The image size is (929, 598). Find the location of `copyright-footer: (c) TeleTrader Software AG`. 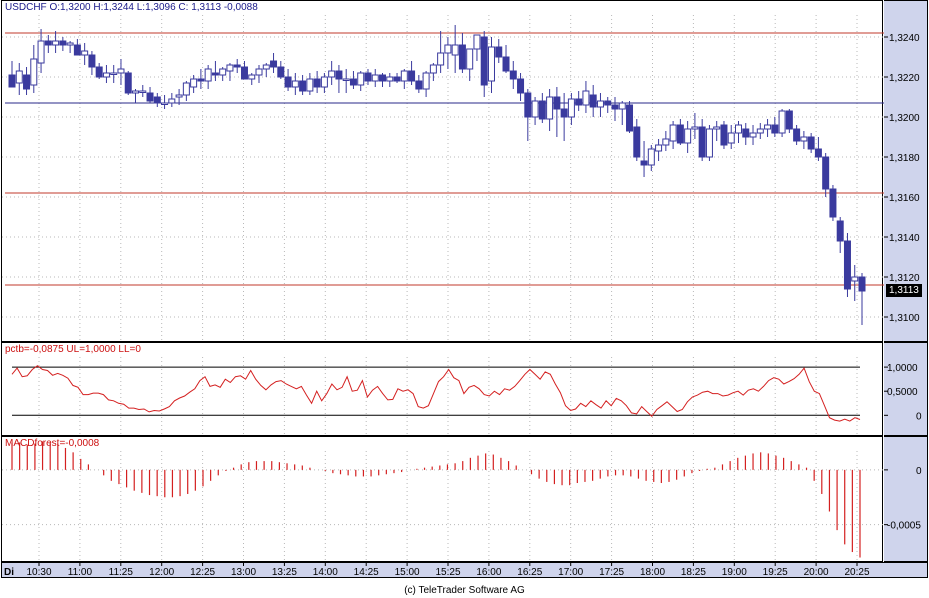

copyright-footer: (c) TeleTrader Software AG is located at coordinates (464, 590).